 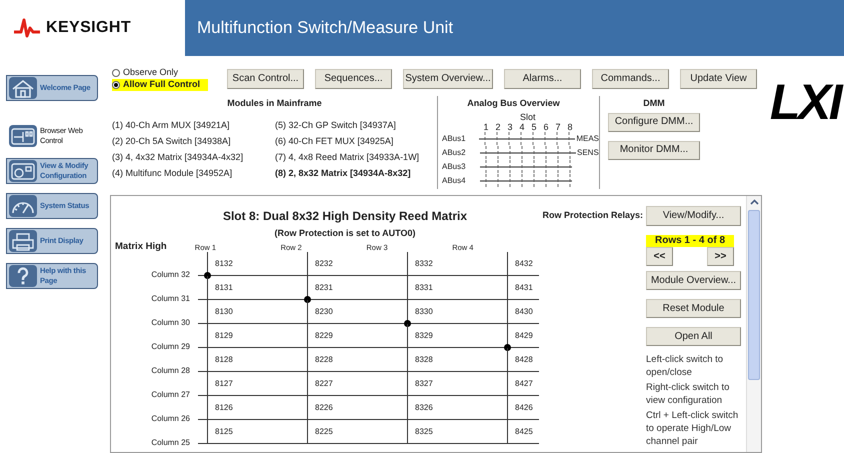 I want to click on switch-cell: 8327, so click(x=457, y=384).